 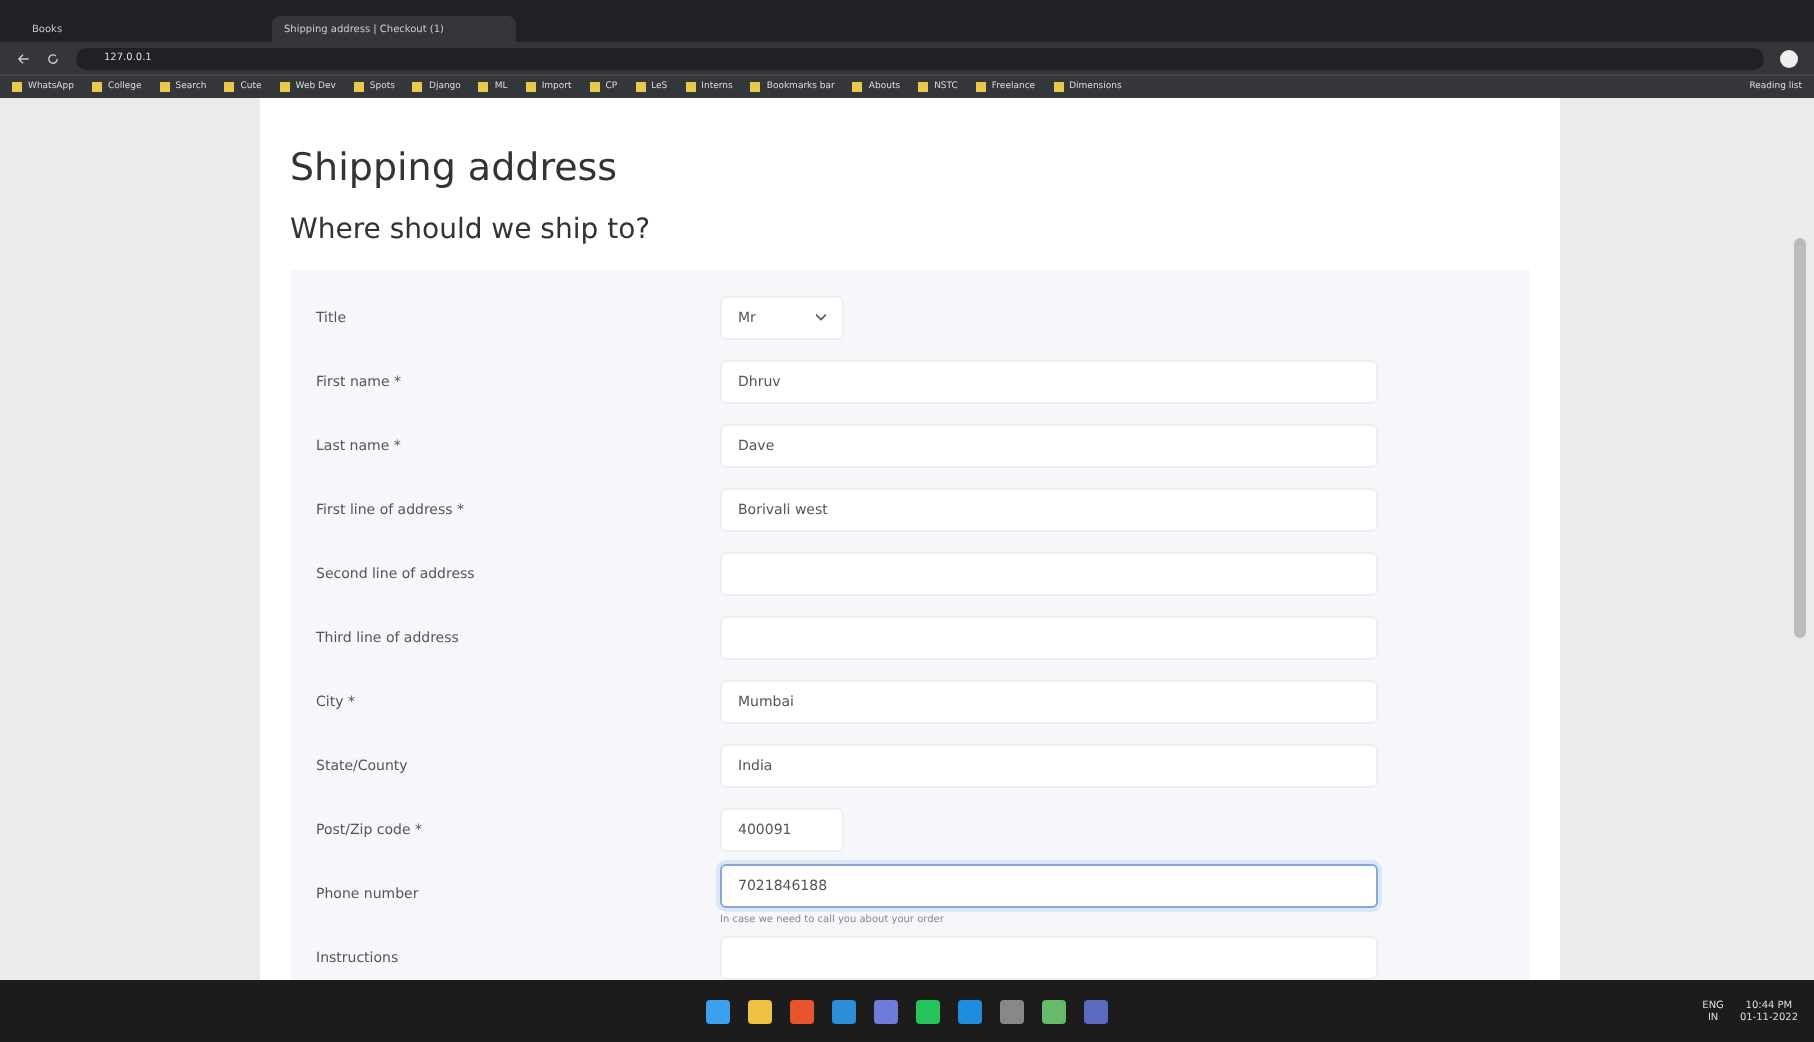 What do you see at coordinates (23, 58) in the screenshot?
I see `back-icon` at bounding box center [23, 58].